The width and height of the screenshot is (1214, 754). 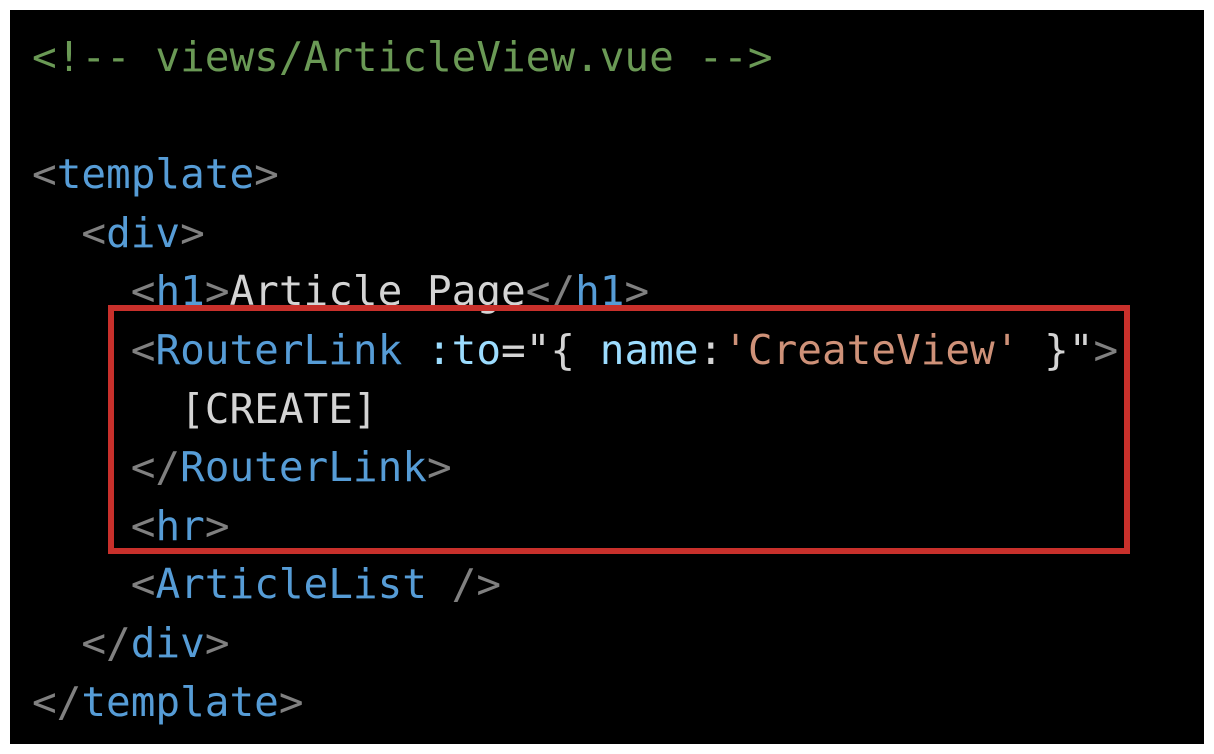 What do you see at coordinates (575, 702) in the screenshot?
I see `code-line: </template>` at bounding box center [575, 702].